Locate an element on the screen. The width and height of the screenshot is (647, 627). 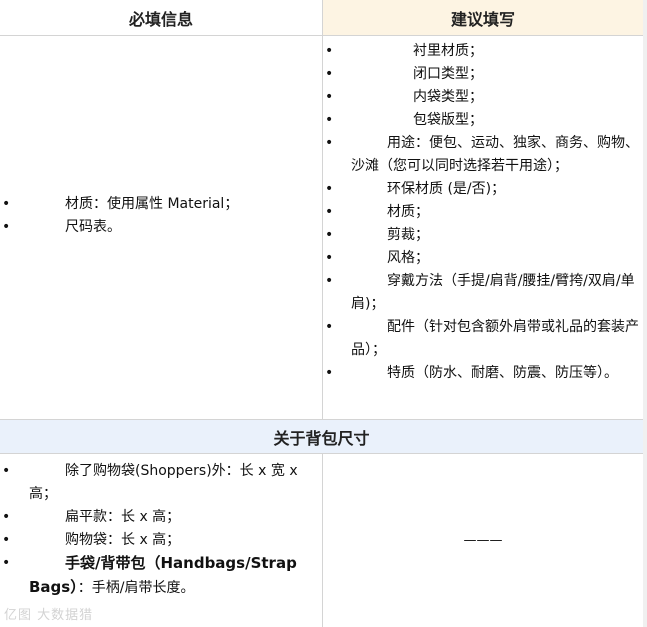
list-item: • 购物袋：长 x 高； is located at coordinates (158, 540).